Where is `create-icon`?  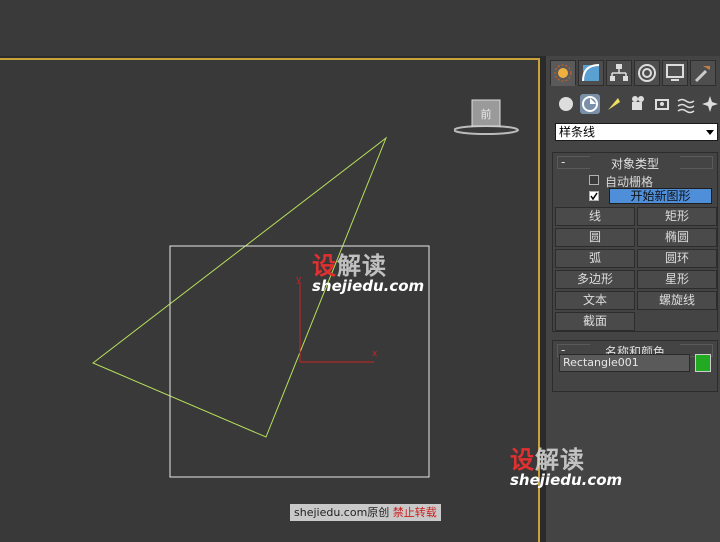 create-icon is located at coordinates (563, 73).